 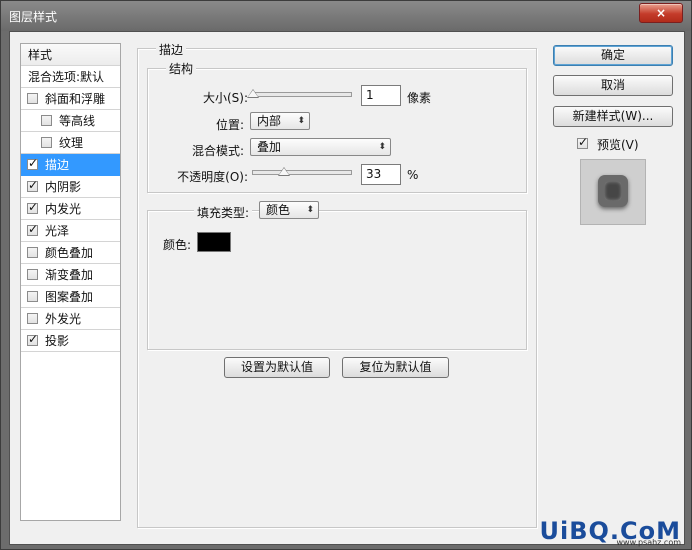 I want to click on size-unit: 像素, so click(x=419, y=98).